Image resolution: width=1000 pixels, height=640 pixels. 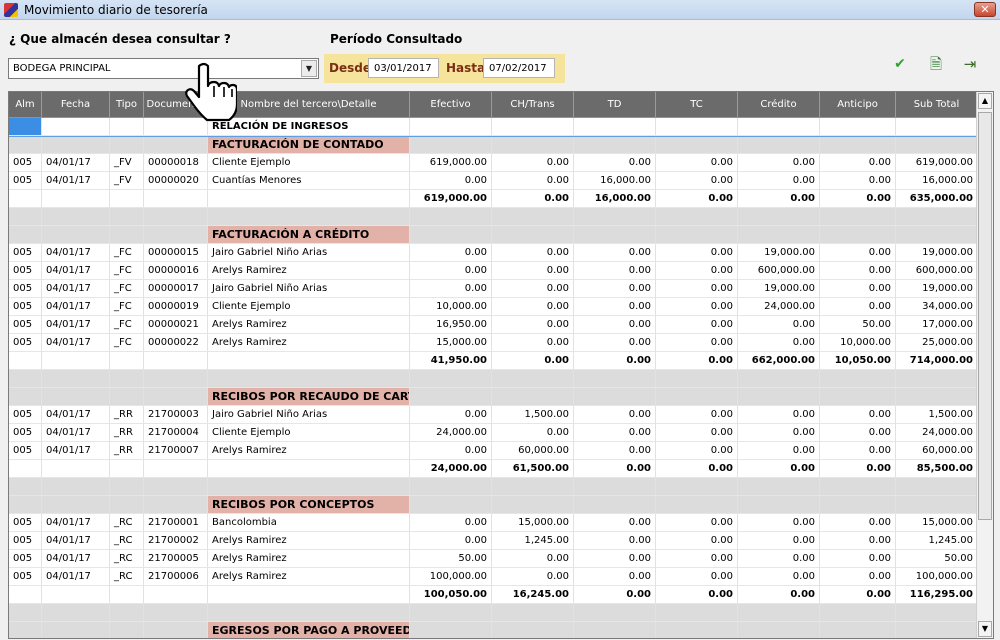 What do you see at coordinates (615, 145) in the screenshot?
I see `cell-td` at bounding box center [615, 145].